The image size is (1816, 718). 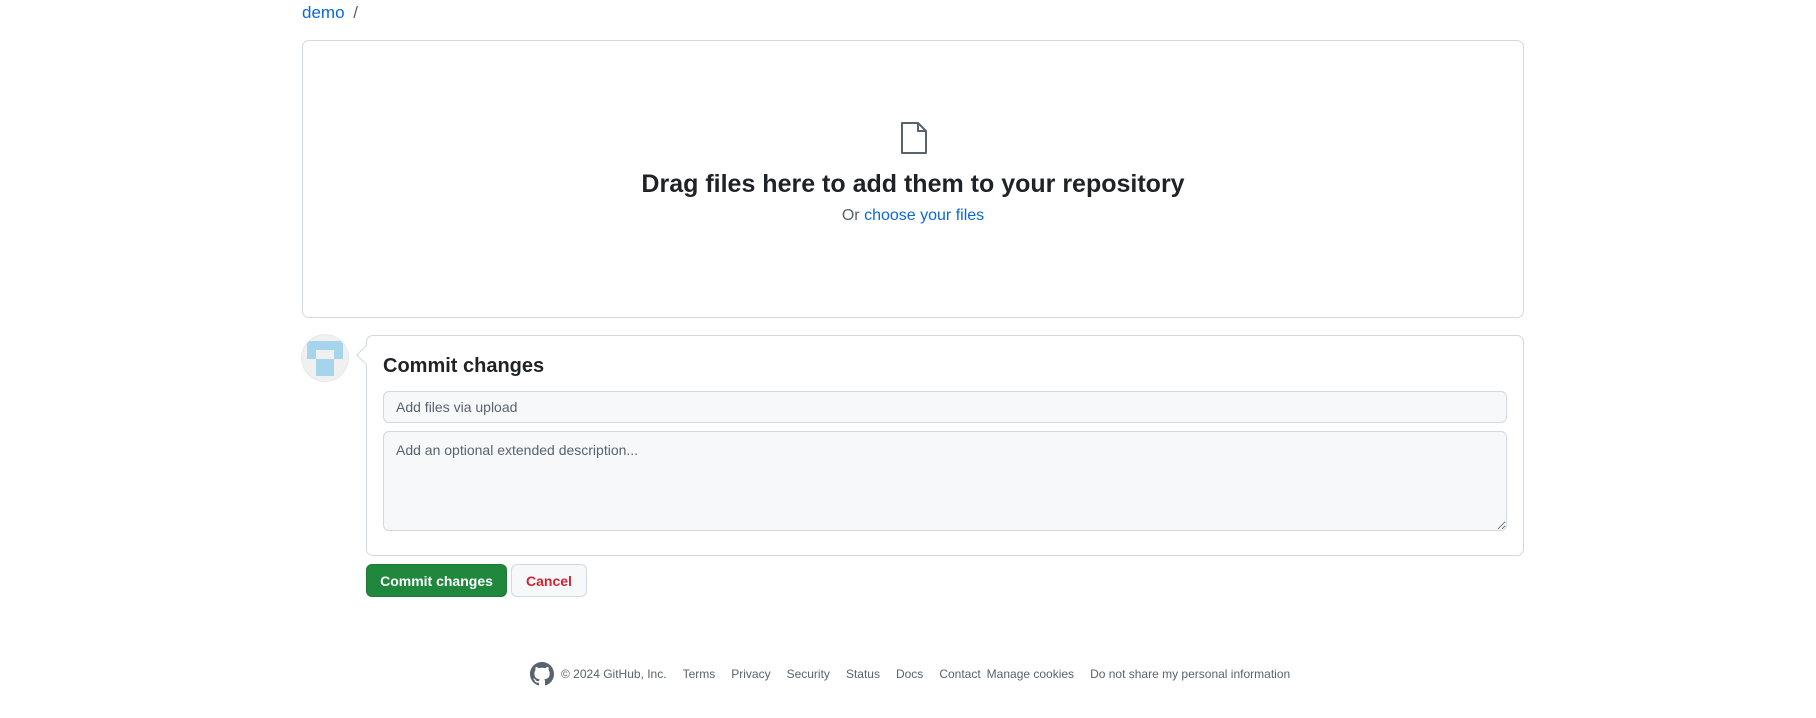 What do you see at coordinates (614, 674) in the screenshot?
I see `footer-copyright: © 2024 GitHub, Inc.` at bounding box center [614, 674].